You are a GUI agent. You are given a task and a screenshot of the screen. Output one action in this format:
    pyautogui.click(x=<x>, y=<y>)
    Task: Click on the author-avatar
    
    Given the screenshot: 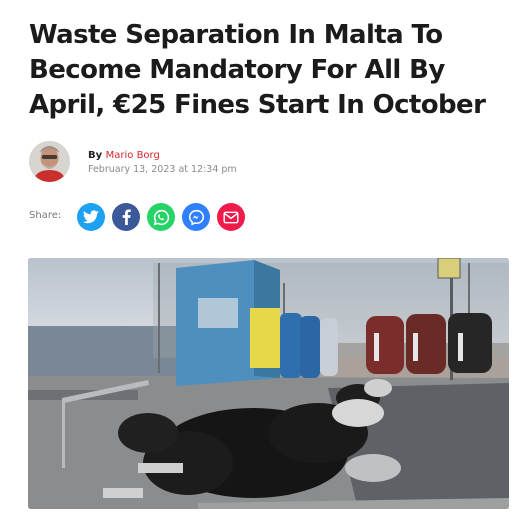 What is the action you would take?
    pyautogui.click(x=49, y=161)
    